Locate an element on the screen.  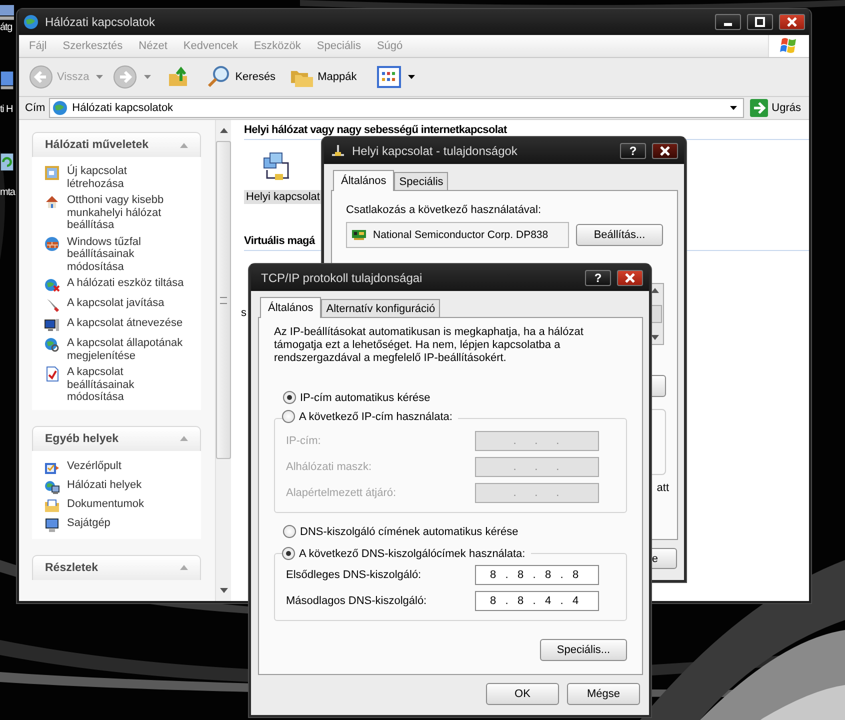
document-check-icon is located at coordinates (52, 374).